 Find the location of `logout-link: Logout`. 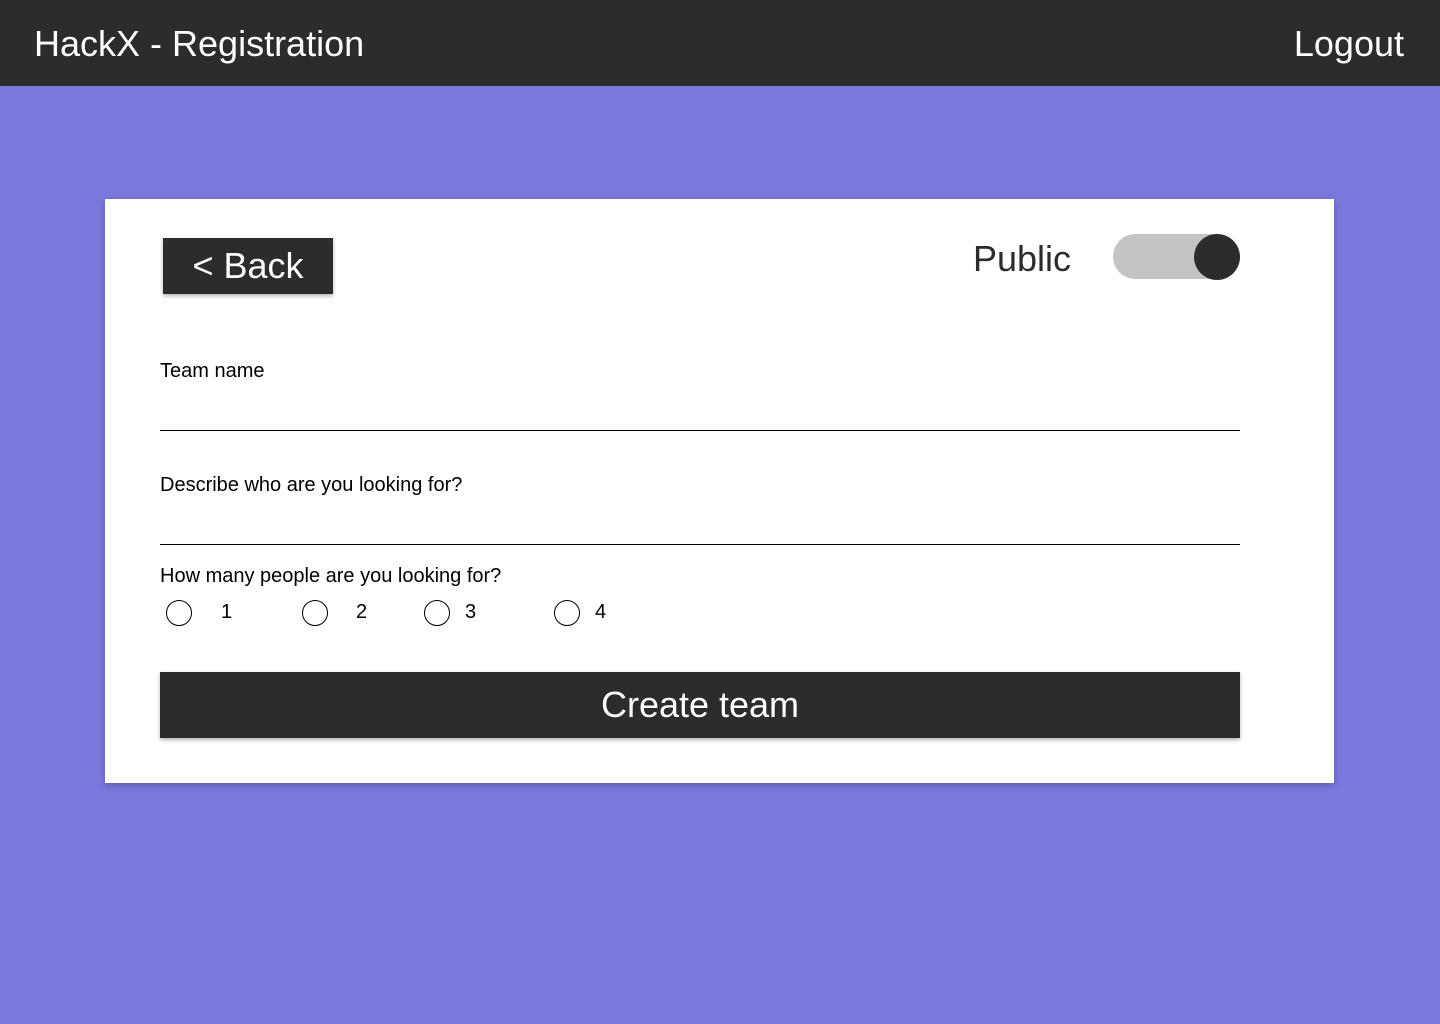

logout-link: Logout is located at coordinates (1349, 44).